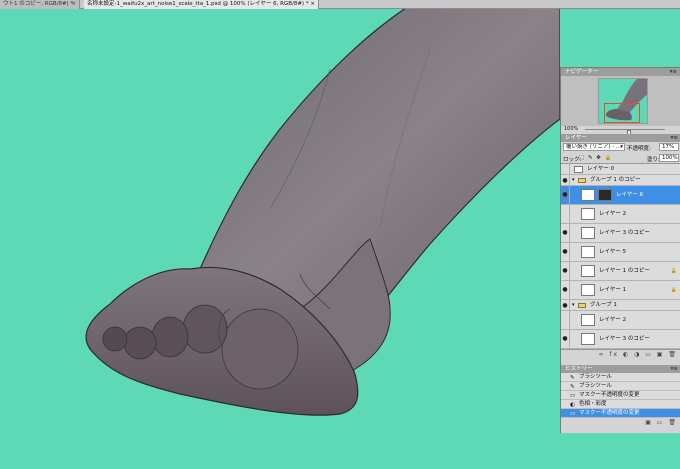 The width and height of the screenshot is (680, 469). What do you see at coordinates (638, 354) in the screenshot?
I see `layers-footer-icons: ∞ fx ◐ ◑ ▭ ▣ 🗑` at bounding box center [638, 354].